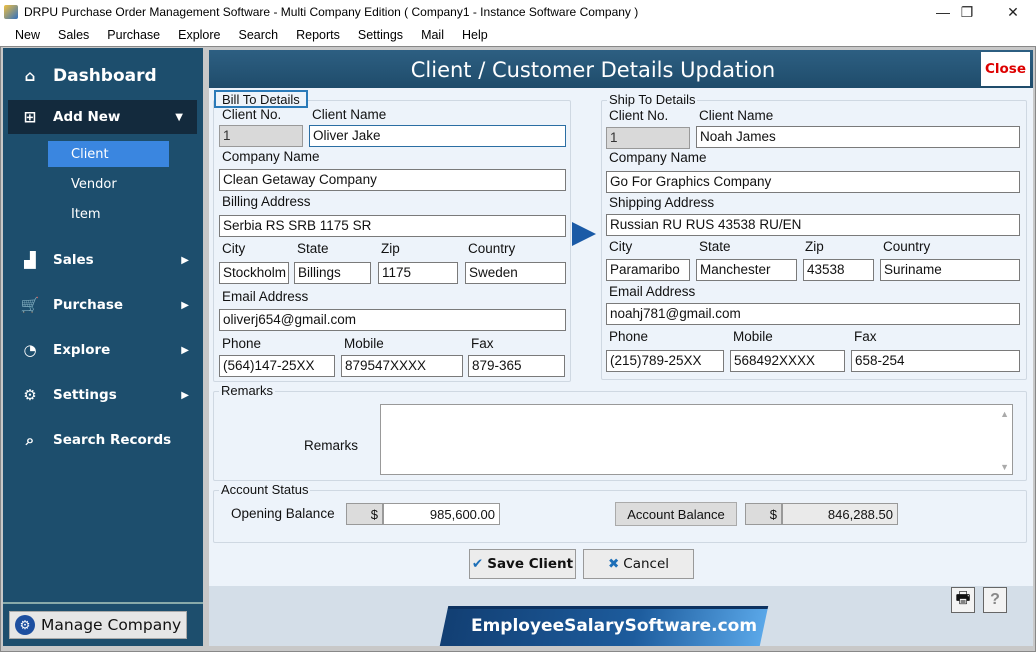 This screenshot has height=652, width=1036. I want to click on bill-client-name-label: Client Name, so click(349, 114).